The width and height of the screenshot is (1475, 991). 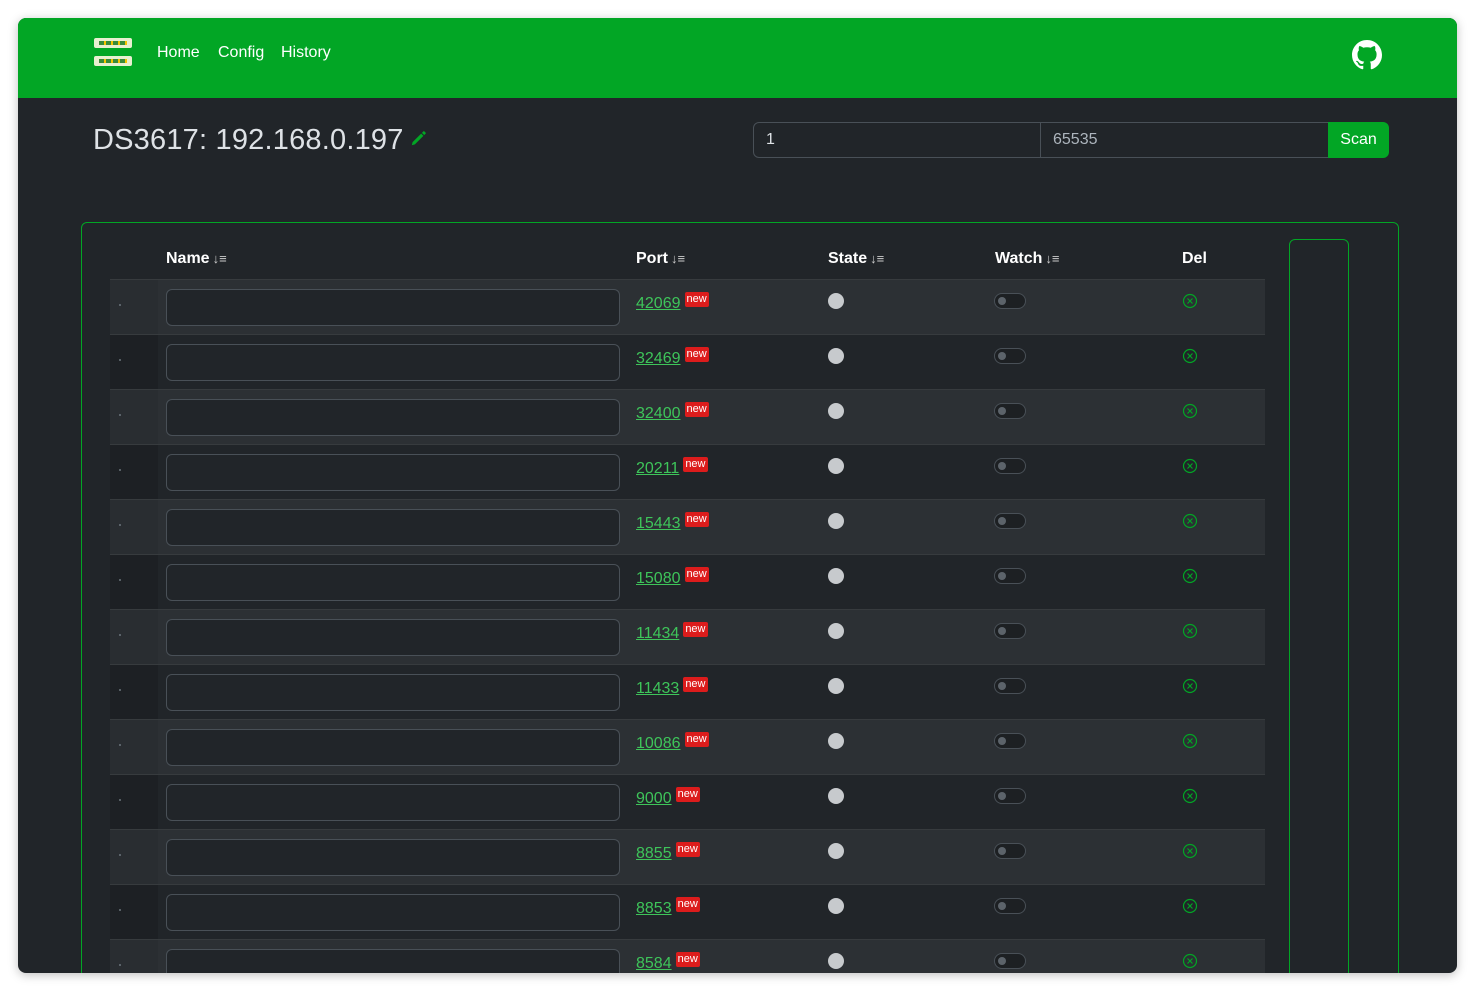 What do you see at coordinates (196, 259) in the screenshot?
I see `column-header-name: Name ↓≡` at bounding box center [196, 259].